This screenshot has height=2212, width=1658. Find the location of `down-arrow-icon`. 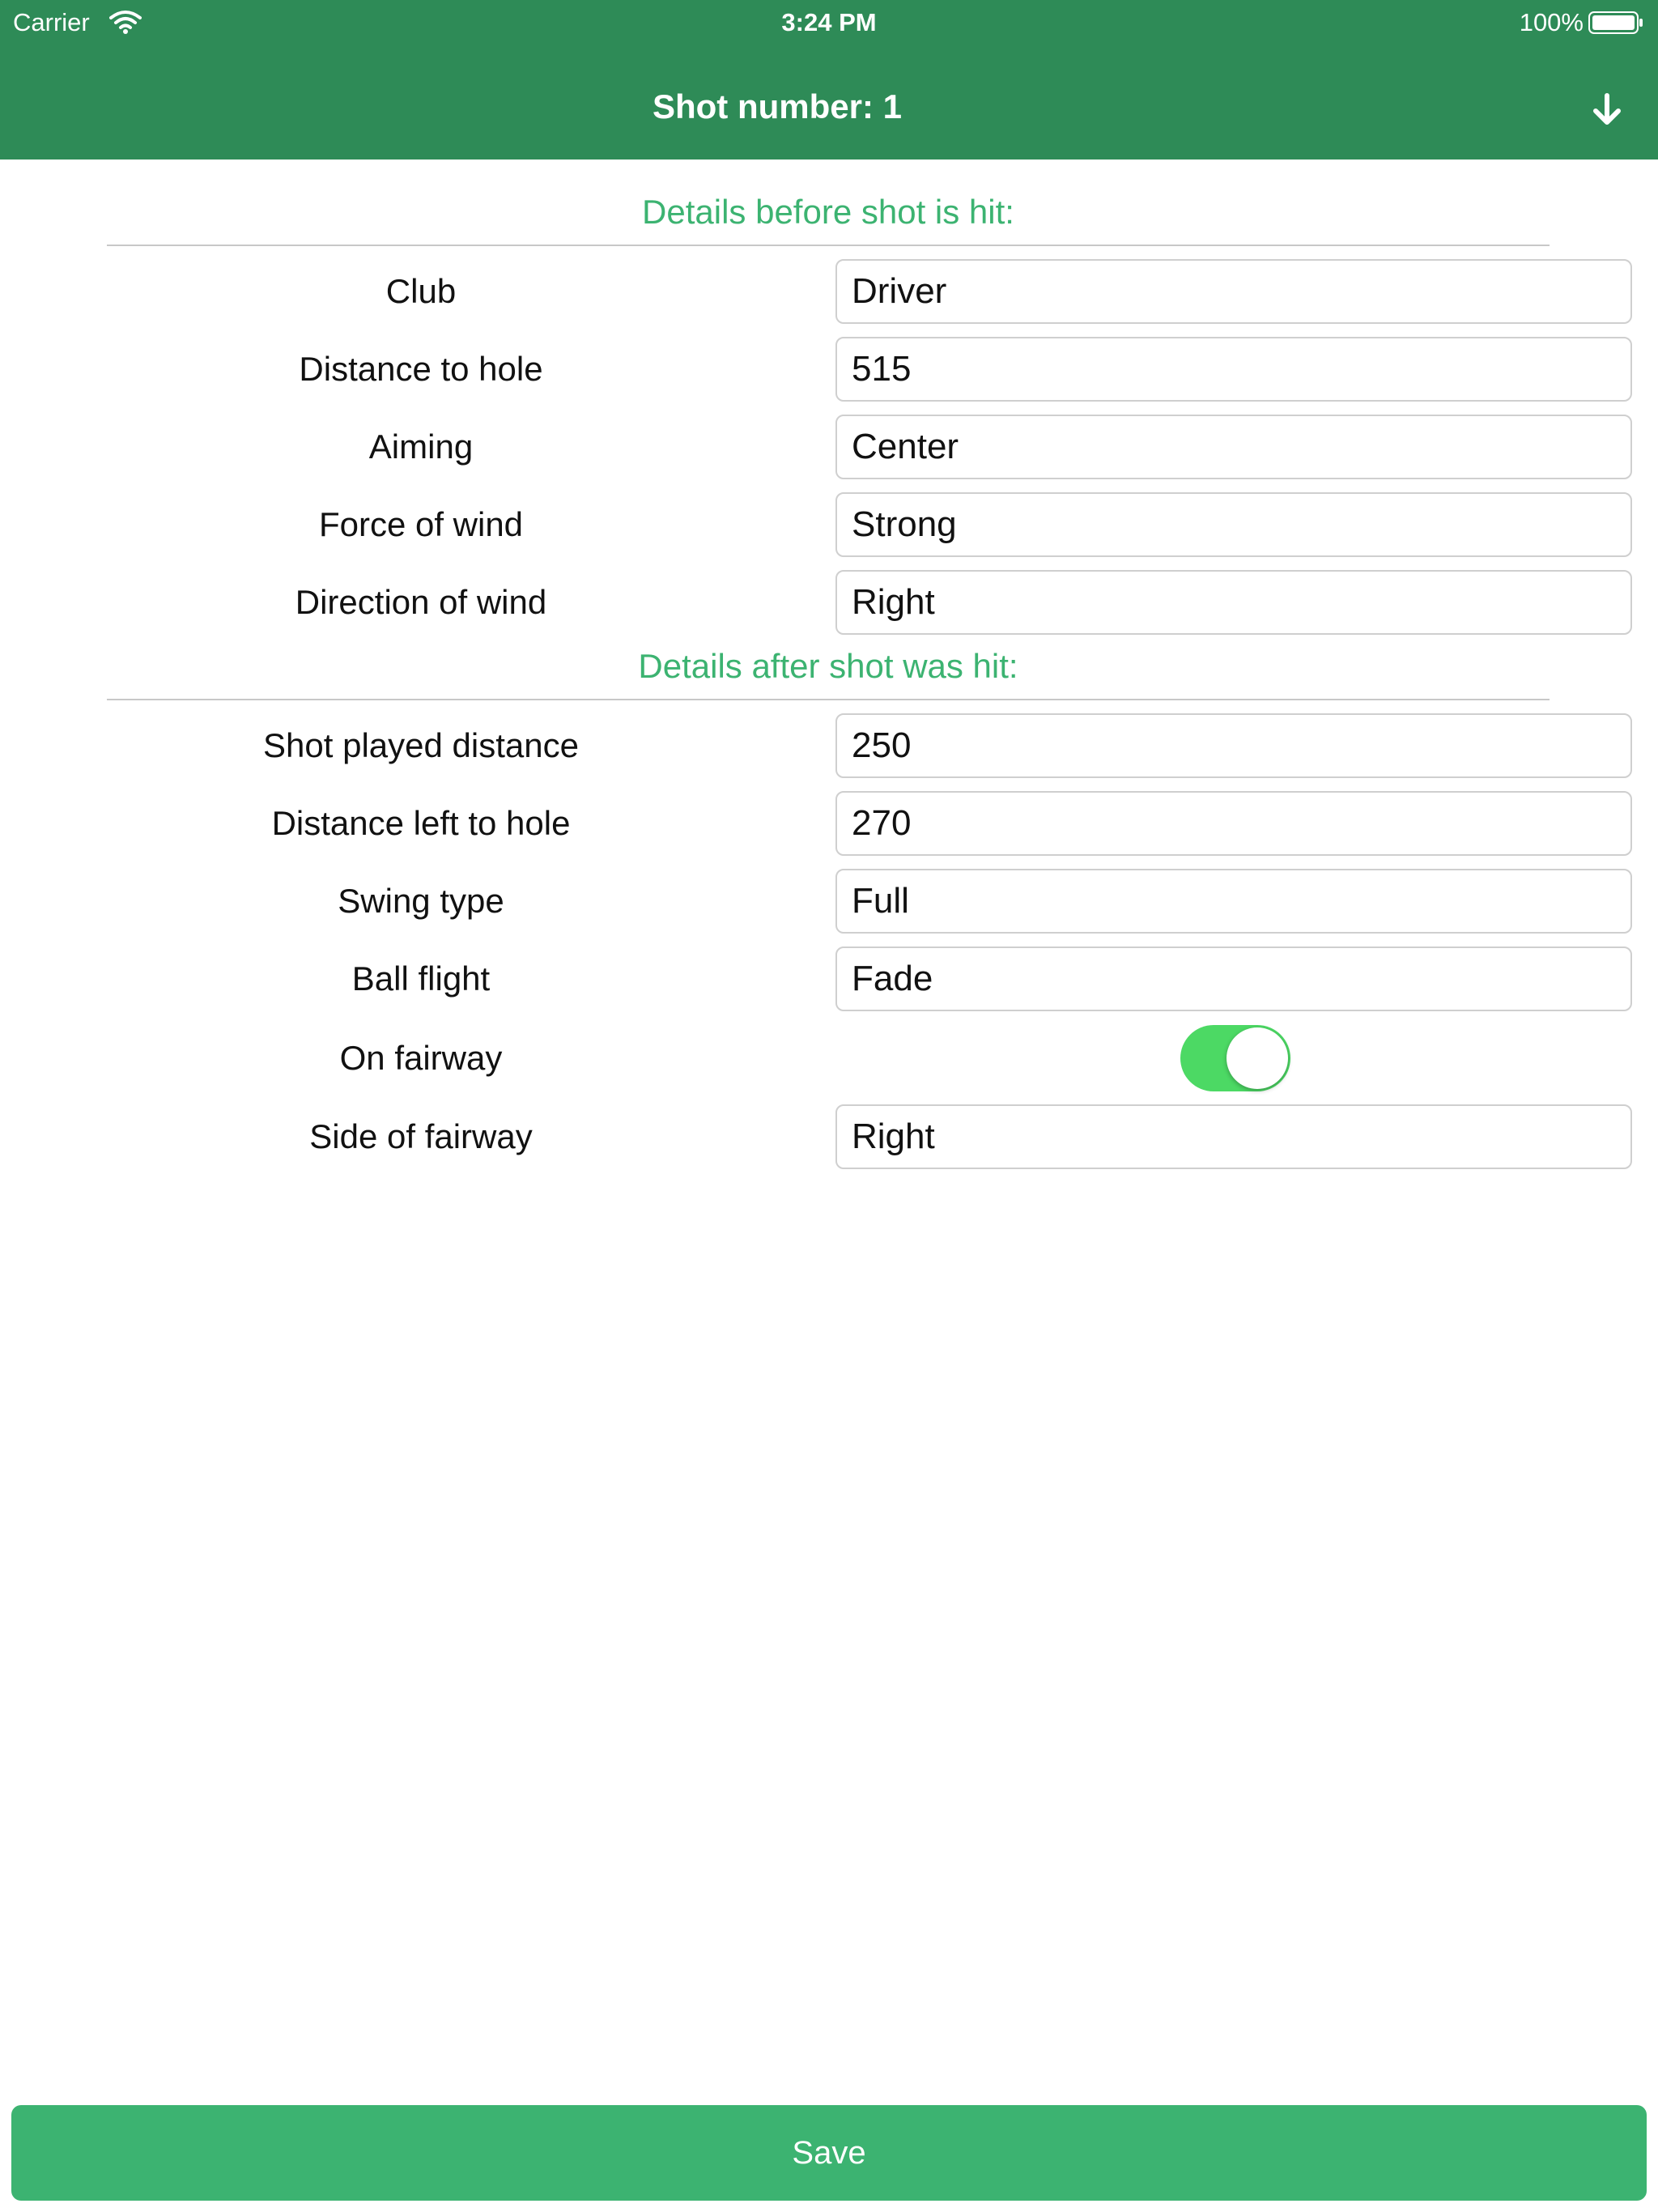

down-arrow-icon is located at coordinates (1607, 110).